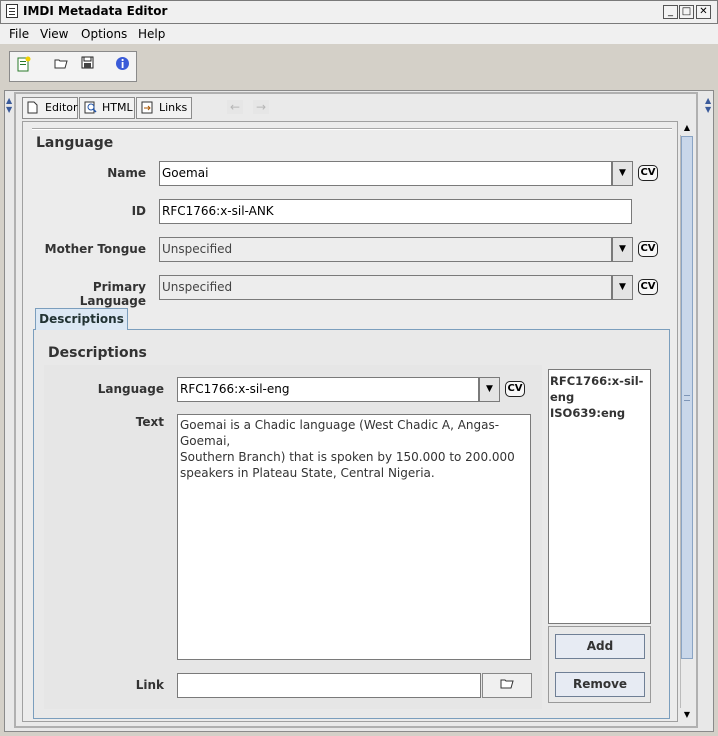  I want to click on tab-editor-label: Editor, so click(61, 107).